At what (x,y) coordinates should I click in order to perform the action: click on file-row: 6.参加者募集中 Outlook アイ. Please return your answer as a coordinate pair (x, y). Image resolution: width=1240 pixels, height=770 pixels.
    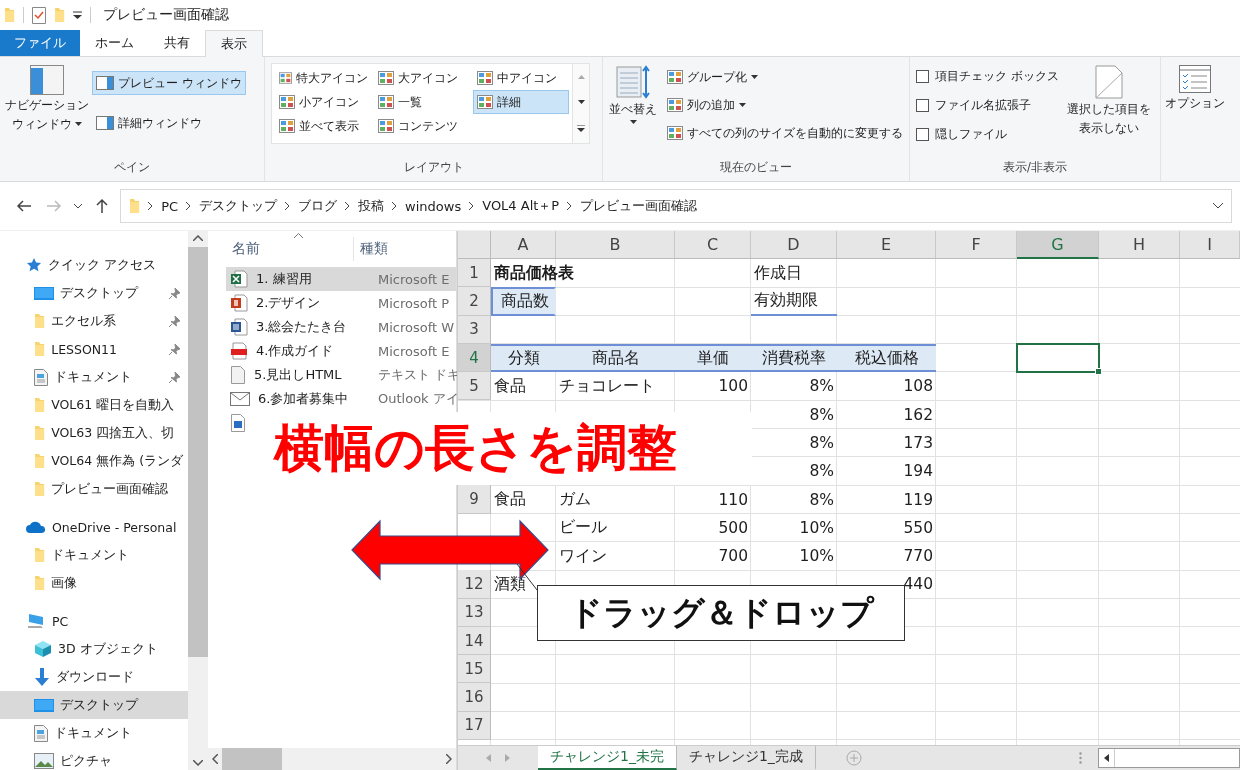
    Looking at the image, I should click on (341, 399).